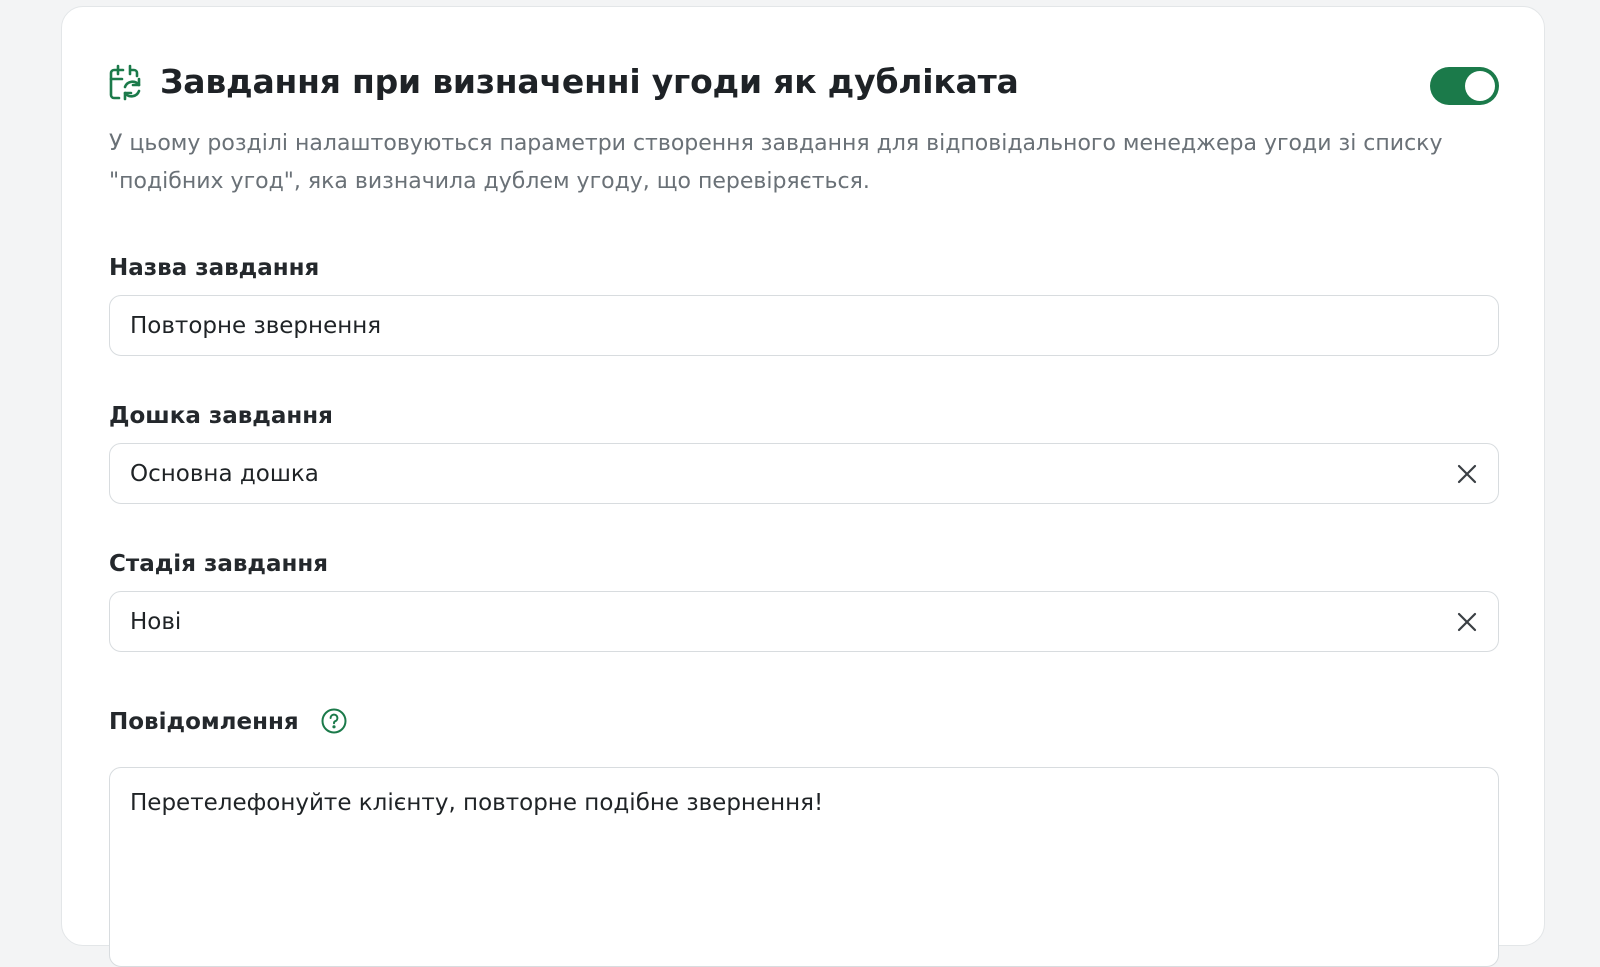  I want to click on task-name-value: Повторне звернення, so click(256, 326).